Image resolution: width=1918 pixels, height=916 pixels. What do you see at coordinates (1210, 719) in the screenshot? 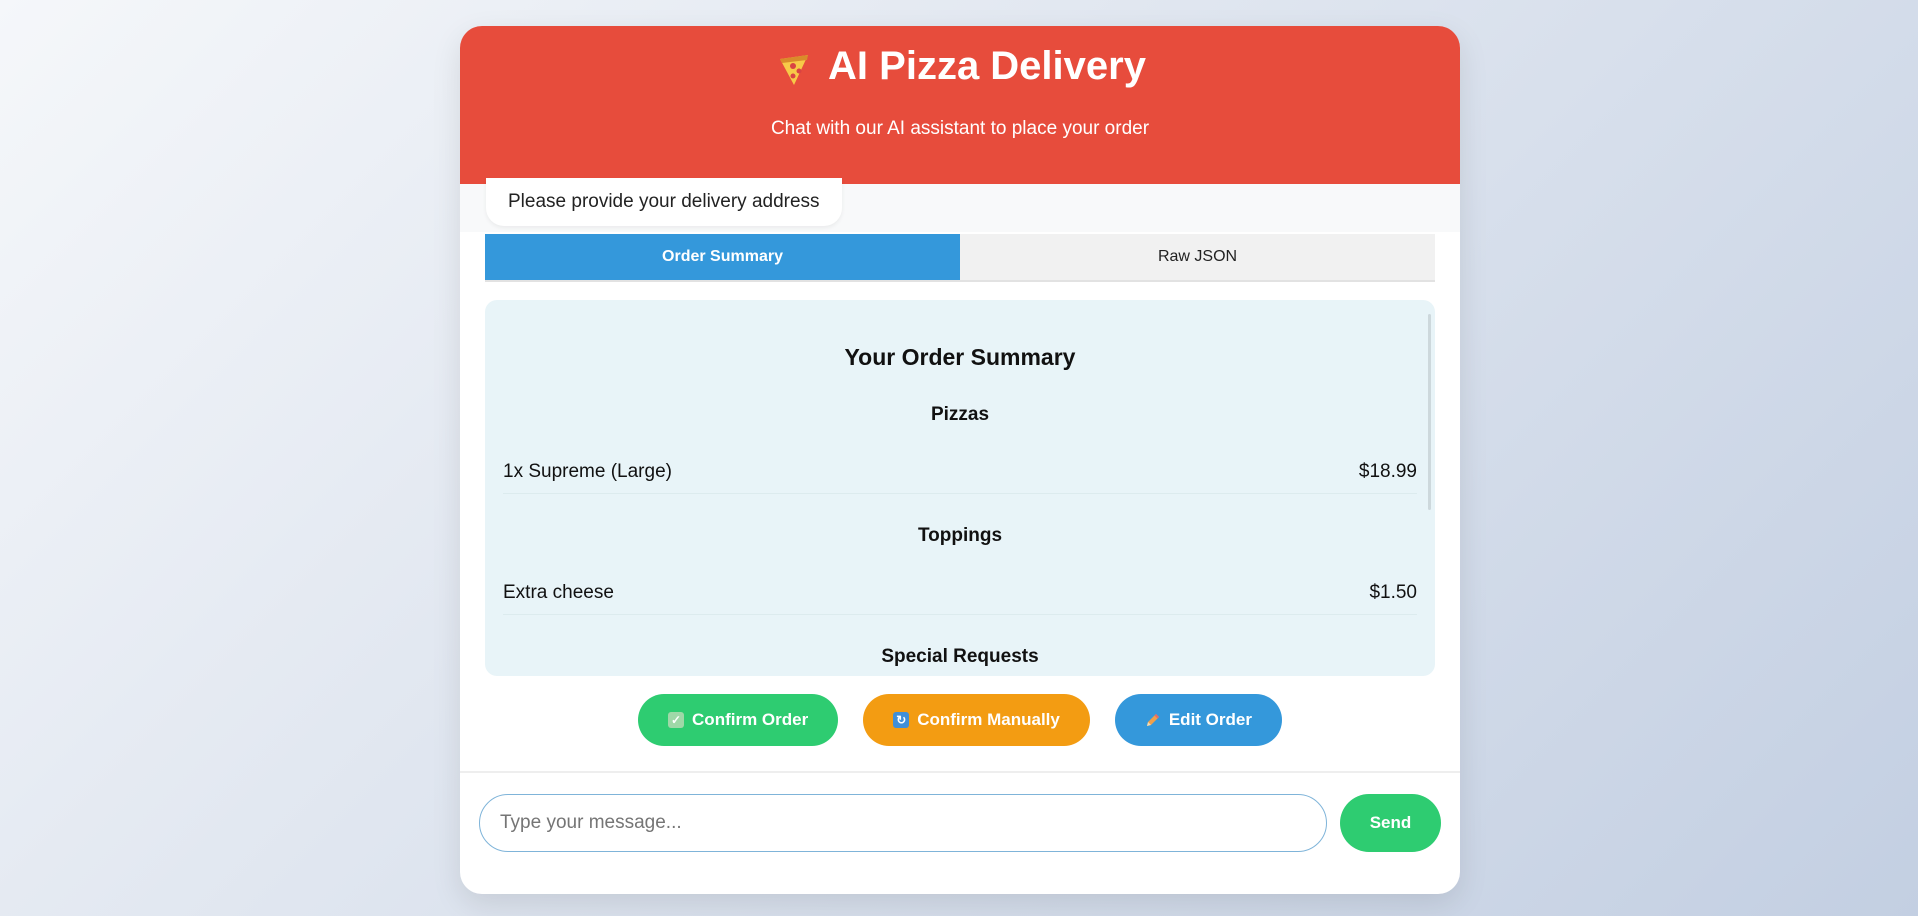
I see `edit-order-label: Edit Order` at bounding box center [1210, 719].